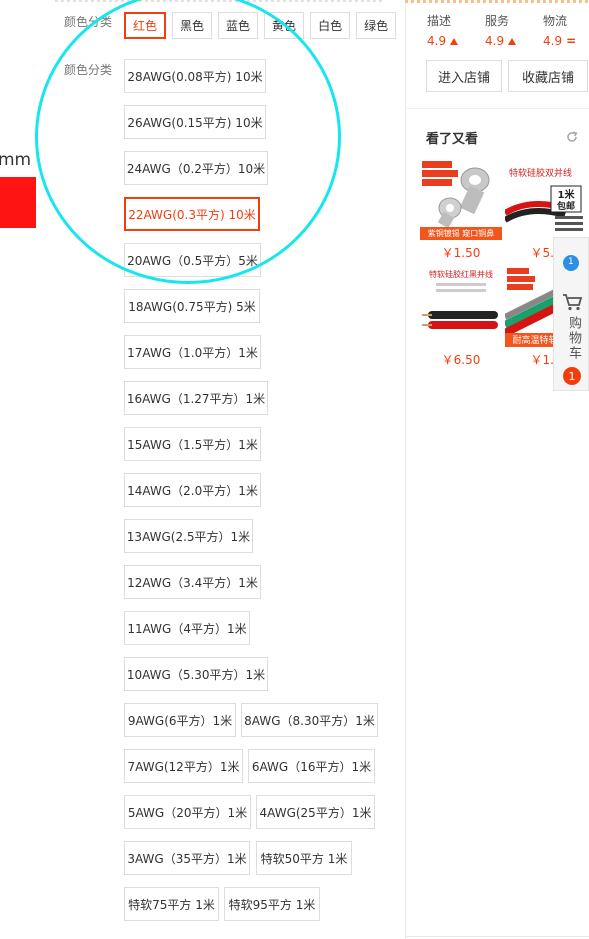 The width and height of the screenshot is (589, 939). Describe the element at coordinates (567, 194) in the screenshot. I see `svg-text: 1米` at that location.